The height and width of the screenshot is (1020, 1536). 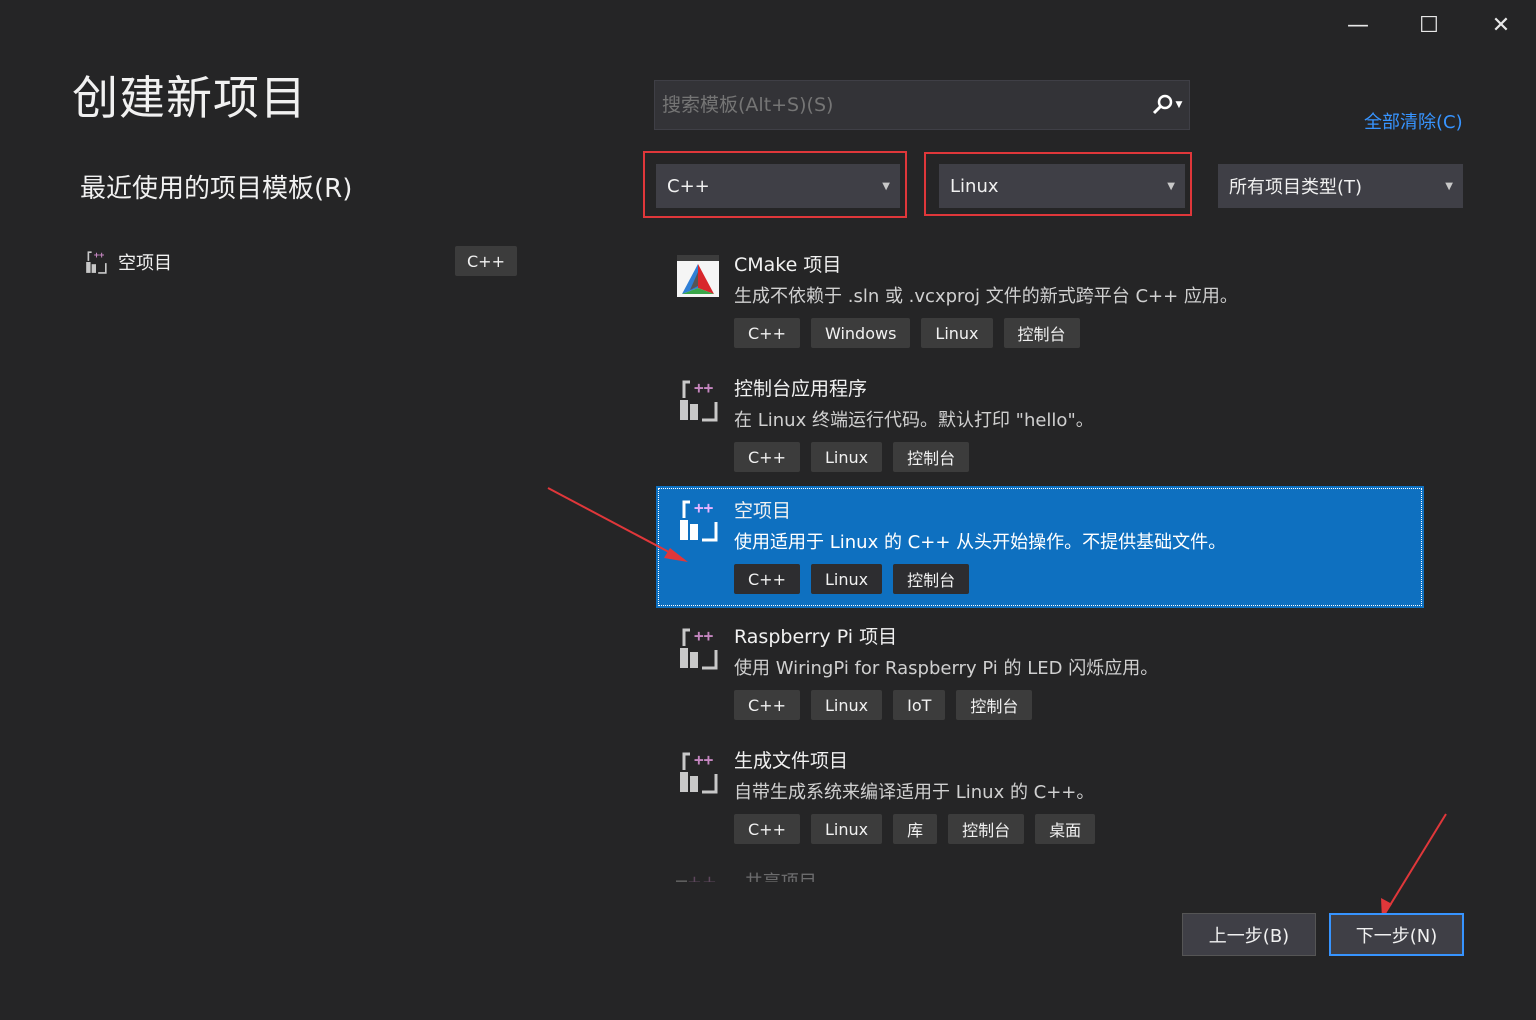 I want to click on back-button: 上一步(B), so click(x=1249, y=934).